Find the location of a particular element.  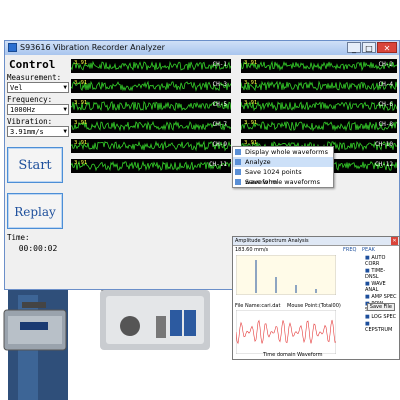

mouse-point-label: Mouse Point:(Total00) is located at coordinates (314, 306).